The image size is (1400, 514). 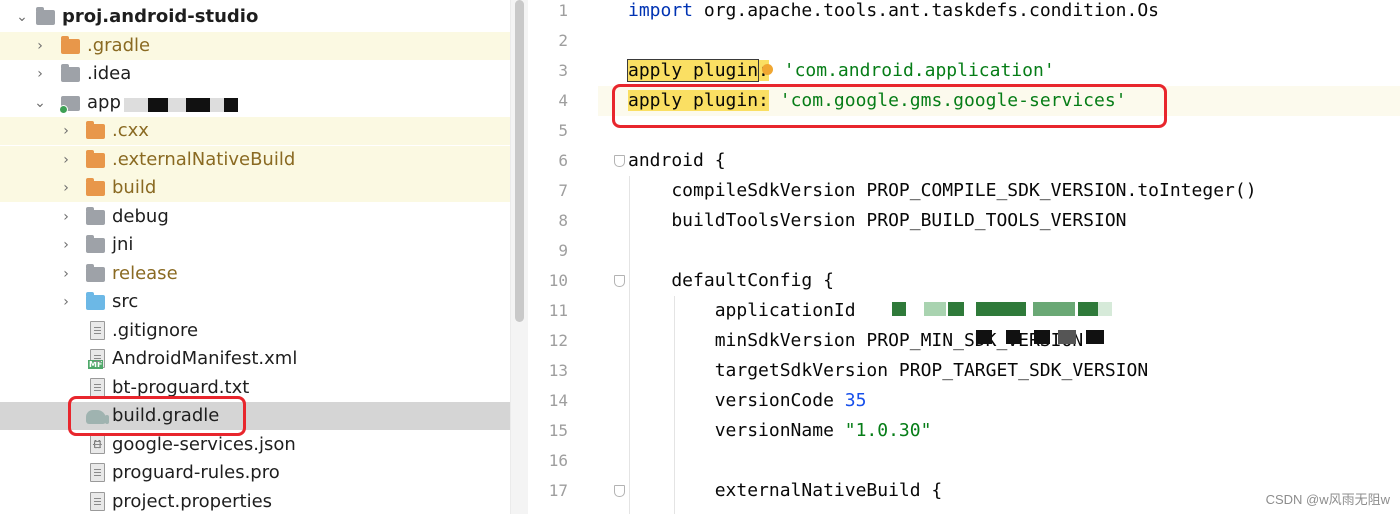 What do you see at coordinates (736, 400) in the screenshot?
I see `version-code-label: versionCode` at bounding box center [736, 400].